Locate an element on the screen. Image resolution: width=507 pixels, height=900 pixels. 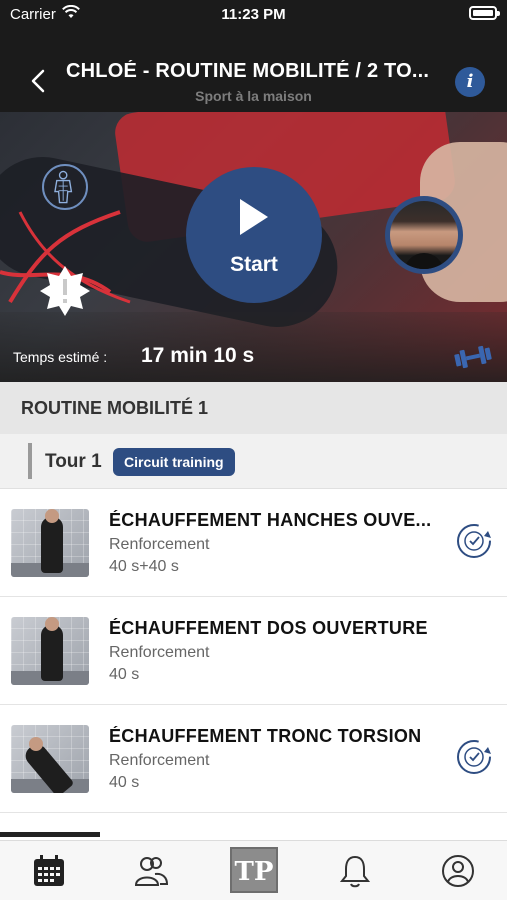
tour-header: Tour 1 Circuit training is located at coordinates (253, 461).